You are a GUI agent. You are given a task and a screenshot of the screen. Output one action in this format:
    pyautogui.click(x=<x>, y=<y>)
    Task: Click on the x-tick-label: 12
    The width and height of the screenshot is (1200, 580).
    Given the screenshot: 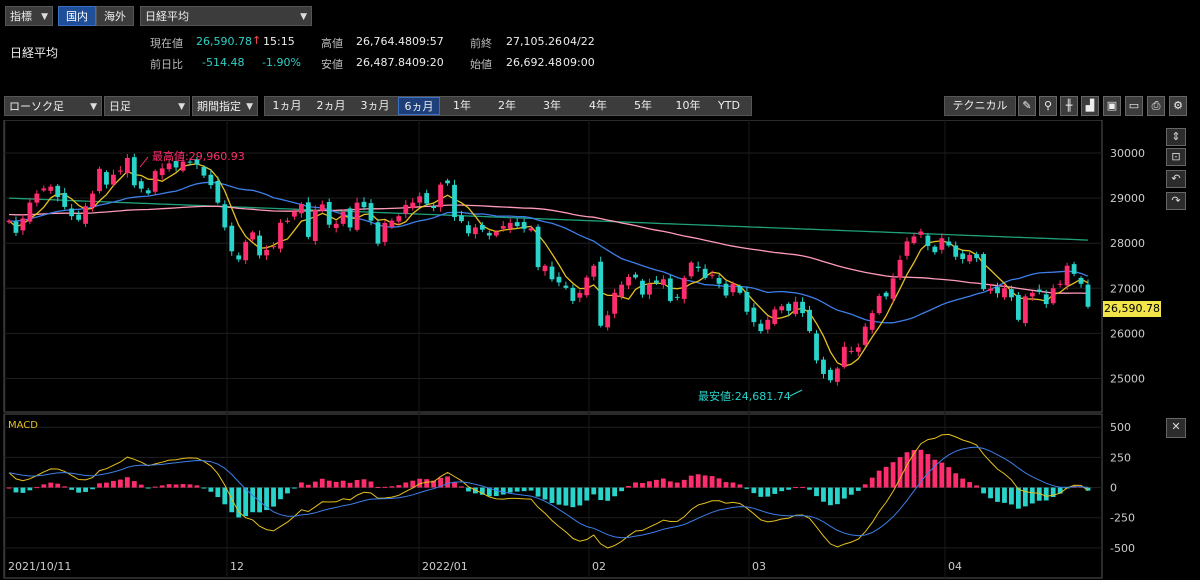 What is the action you would take?
    pyautogui.click(x=237, y=566)
    